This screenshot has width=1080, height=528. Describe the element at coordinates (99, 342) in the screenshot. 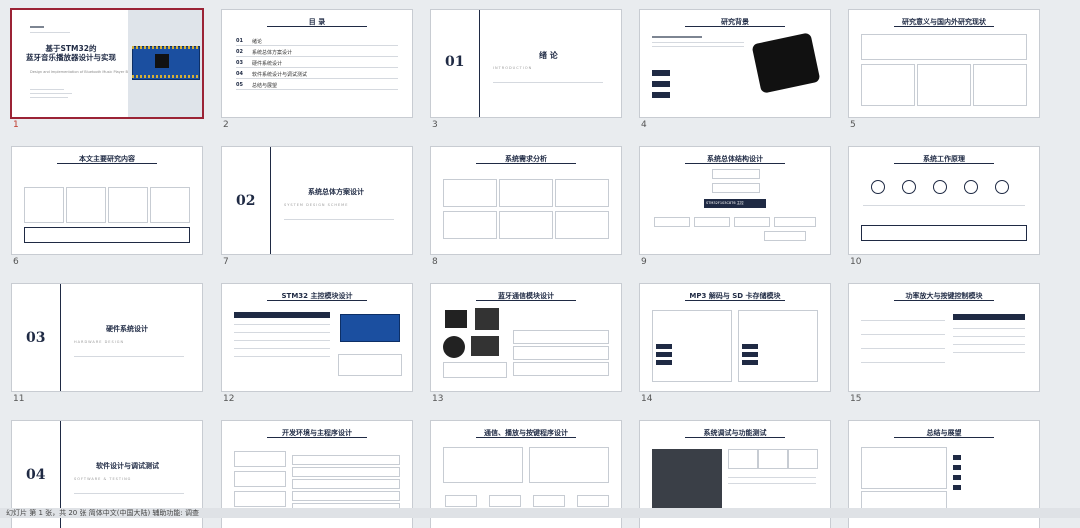

I see `section-subtitle: HARDWARE DESIGN` at that location.